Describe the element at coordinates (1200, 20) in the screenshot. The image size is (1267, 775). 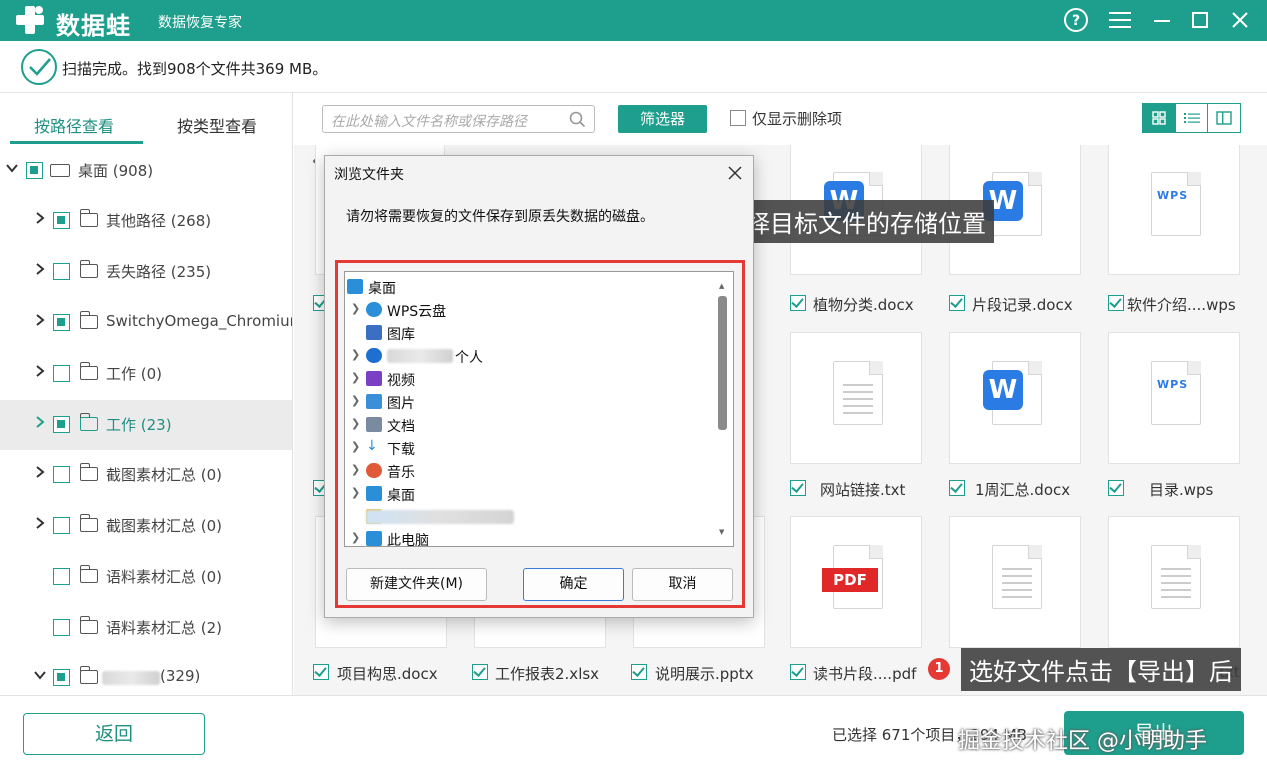
I see `maximize-icon` at that location.